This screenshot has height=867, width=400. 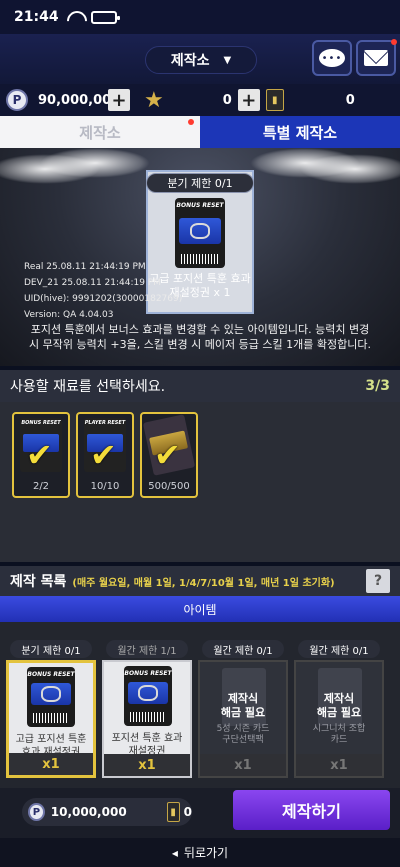 What do you see at coordinates (88, 812) in the screenshot?
I see `cost-points: 10,000,000` at bounding box center [88, 812].